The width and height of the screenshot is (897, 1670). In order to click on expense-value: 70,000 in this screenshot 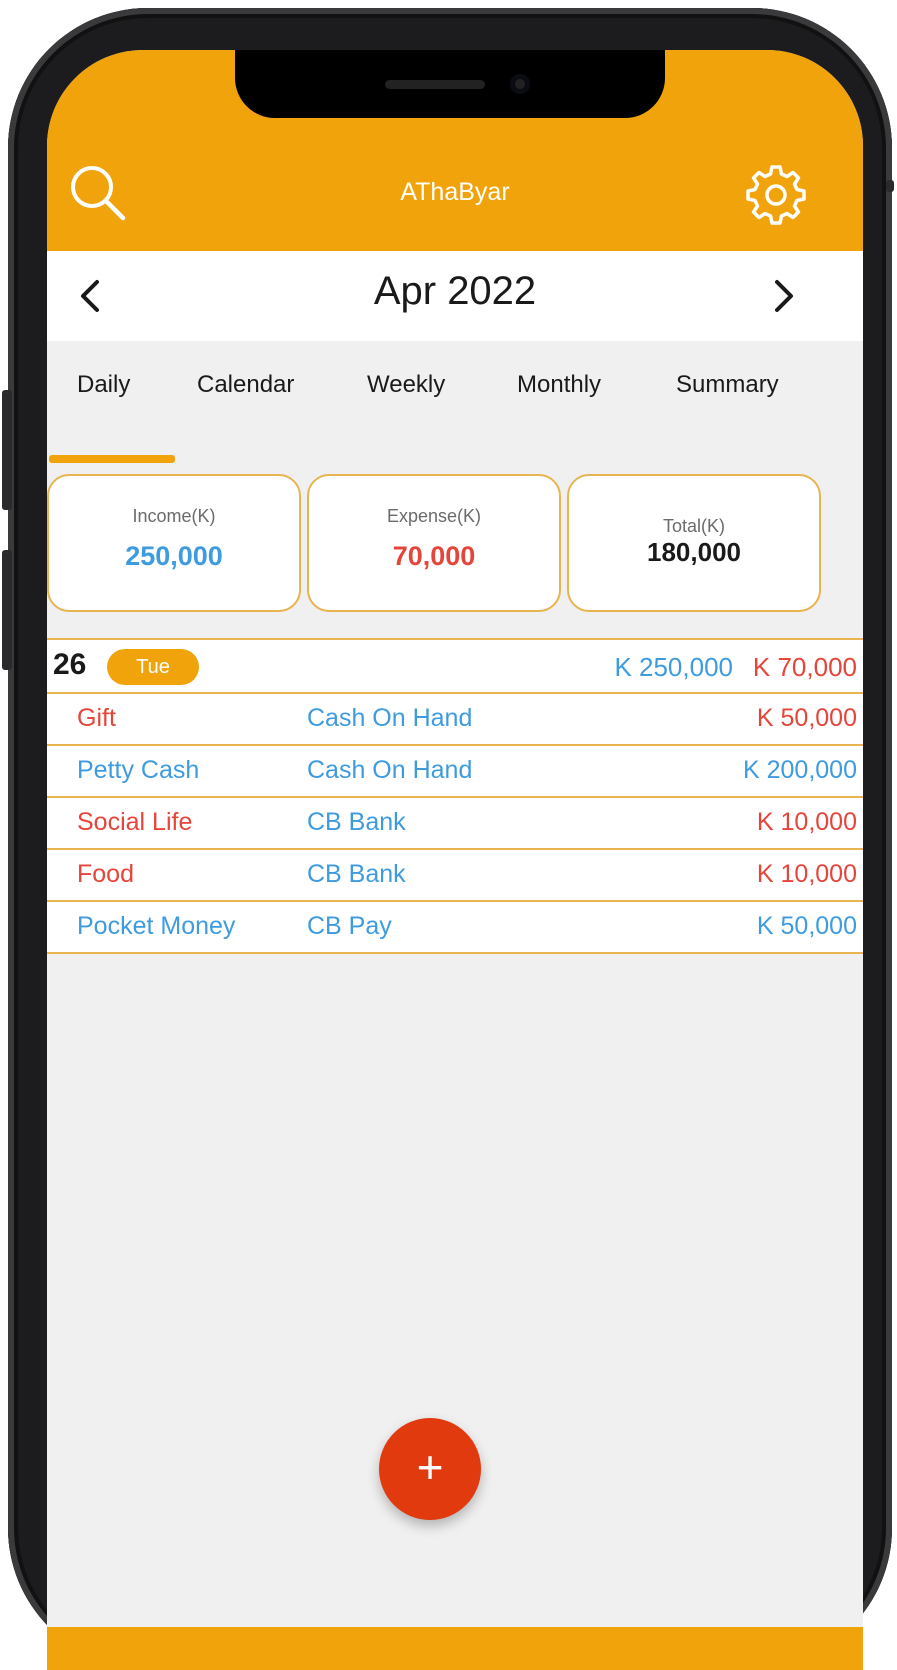, I will do `click(434, 556)`.